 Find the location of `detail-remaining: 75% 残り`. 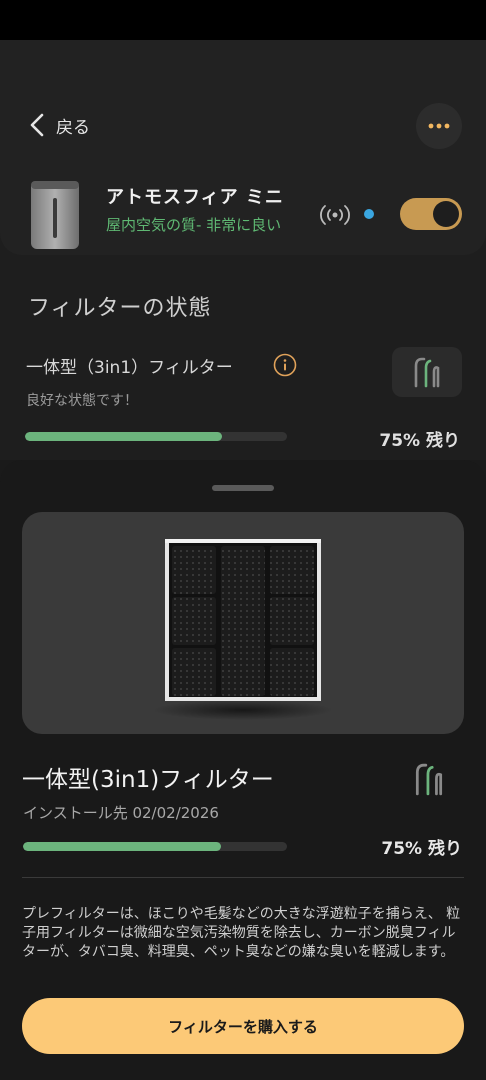

detail-remaining: 75% 残り is located at coordinates (421, 849).